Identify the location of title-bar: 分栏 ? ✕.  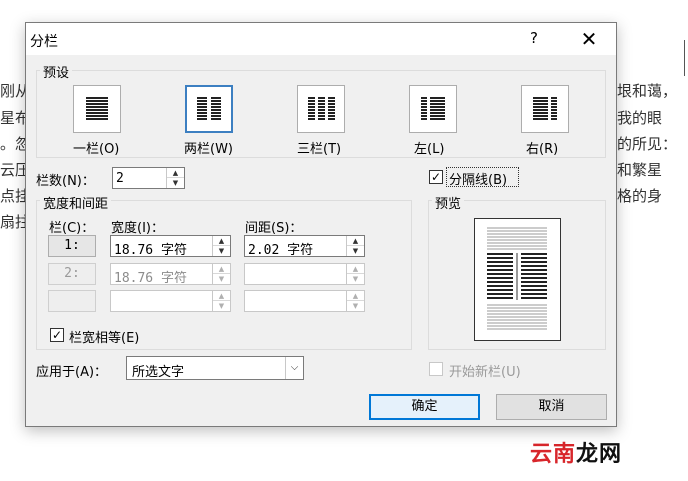
(321, 39).